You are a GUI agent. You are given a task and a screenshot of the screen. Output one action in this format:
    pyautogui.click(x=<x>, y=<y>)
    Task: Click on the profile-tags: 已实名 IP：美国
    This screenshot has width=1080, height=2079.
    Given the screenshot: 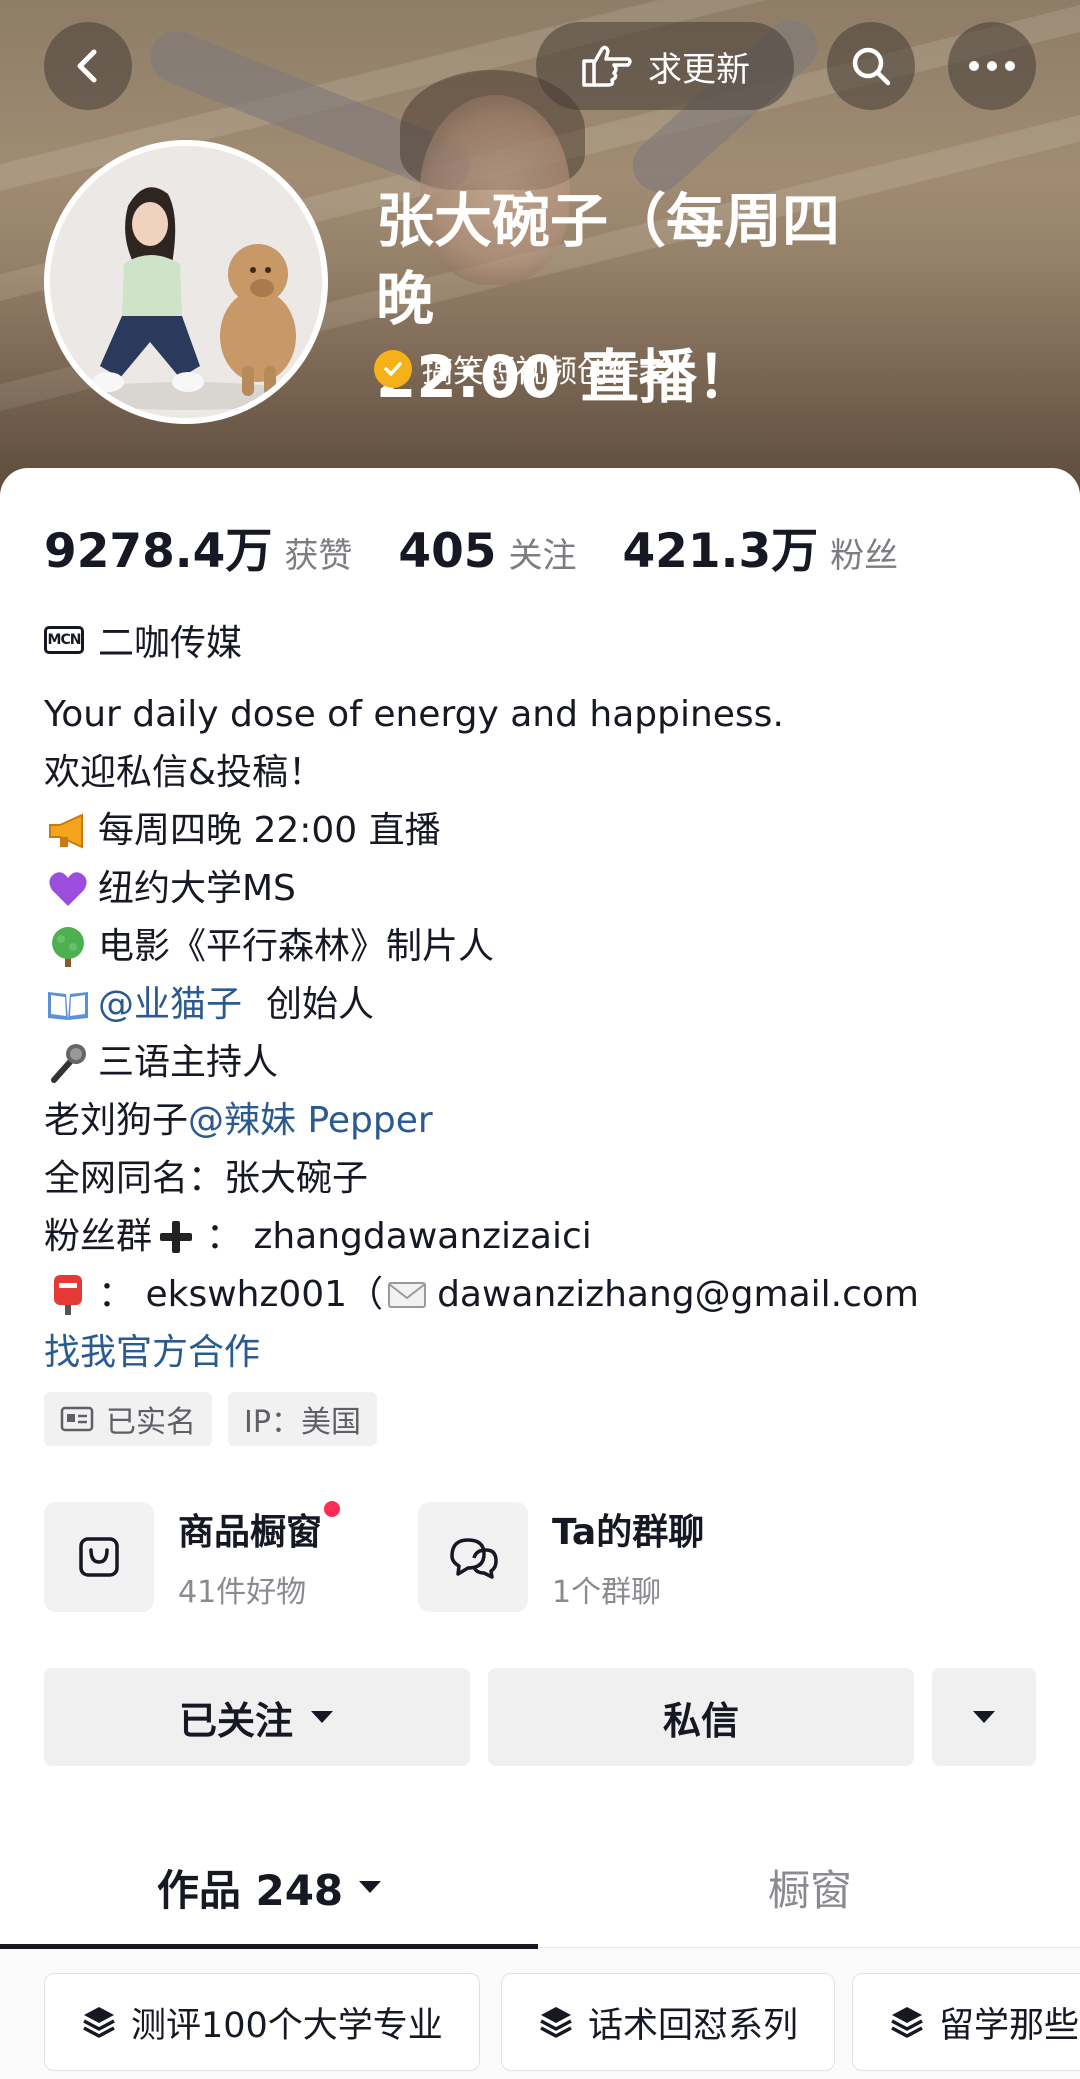 What is the action you would take?
    pyautogui.click(x=210, y=1419)
    